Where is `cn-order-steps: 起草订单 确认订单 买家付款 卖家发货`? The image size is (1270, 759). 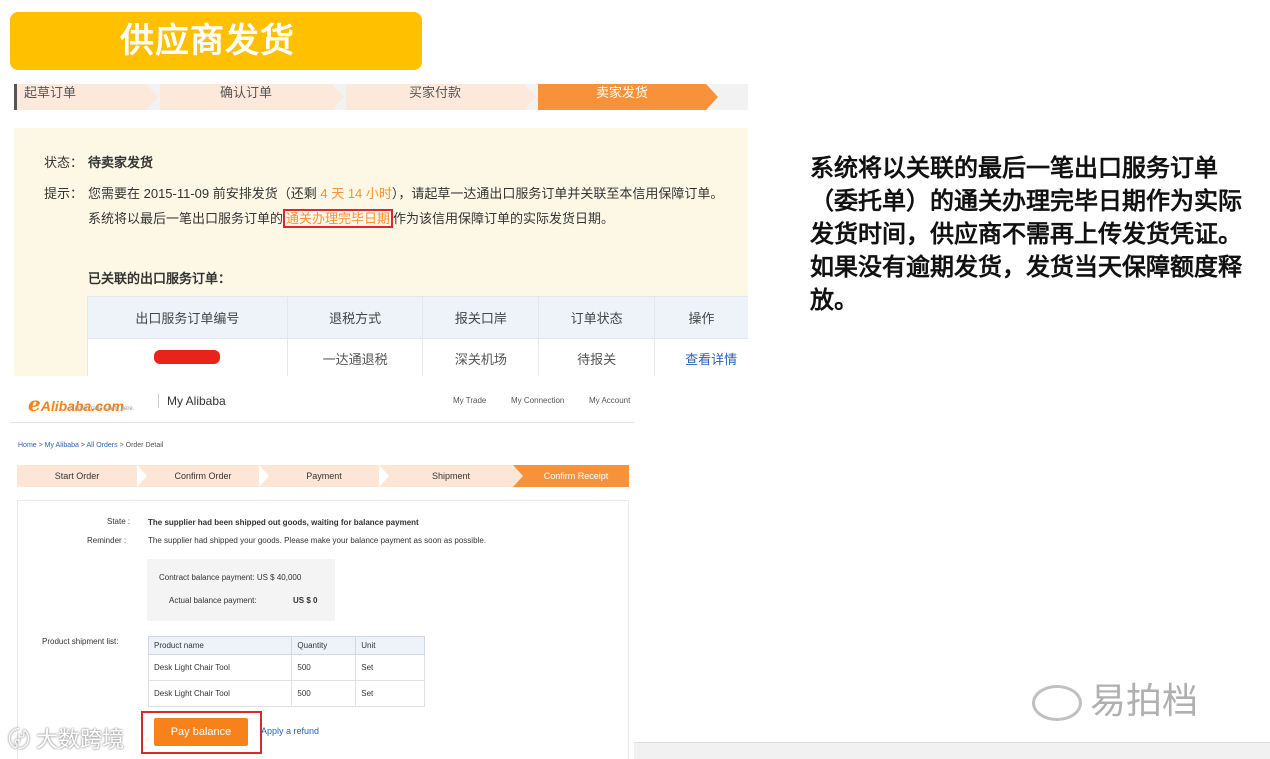
cn-order-steps: 起草订单 确认订单 买家付款 卖家发货 is located at coordinates (381, 97).